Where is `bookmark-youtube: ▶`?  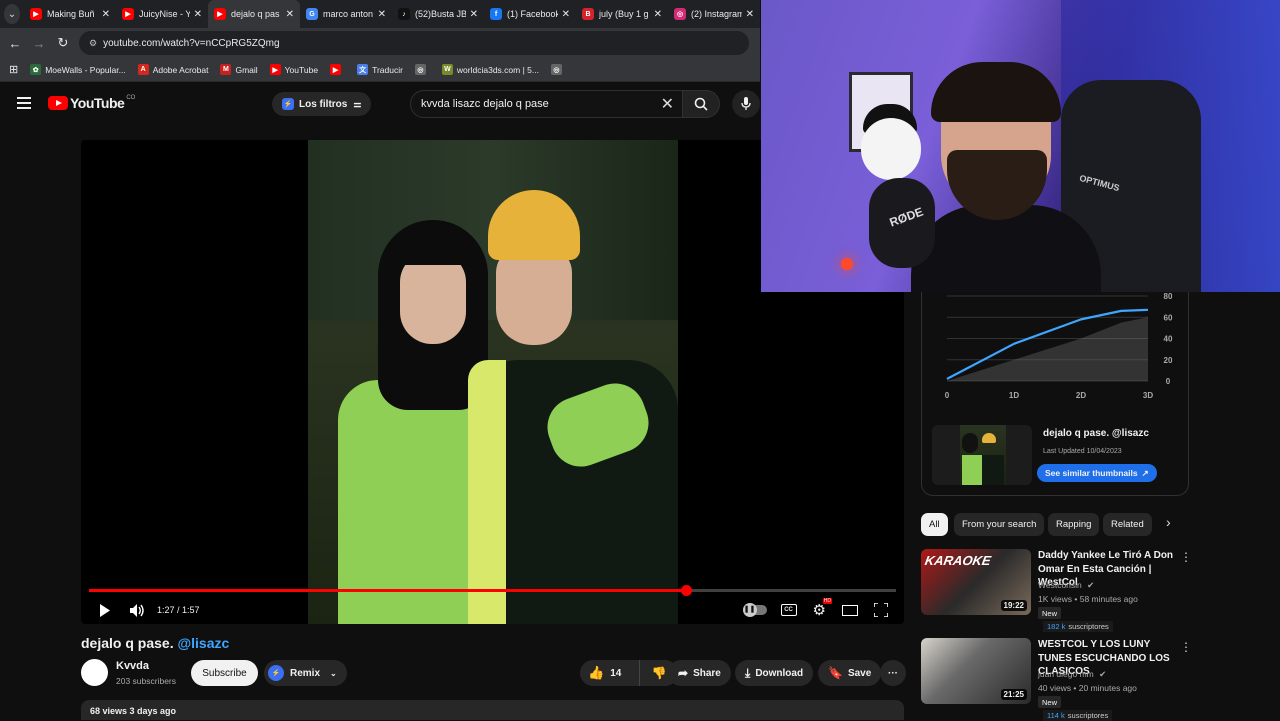
bookmark-youtube: ▶ is located at coordinates (337, 69).